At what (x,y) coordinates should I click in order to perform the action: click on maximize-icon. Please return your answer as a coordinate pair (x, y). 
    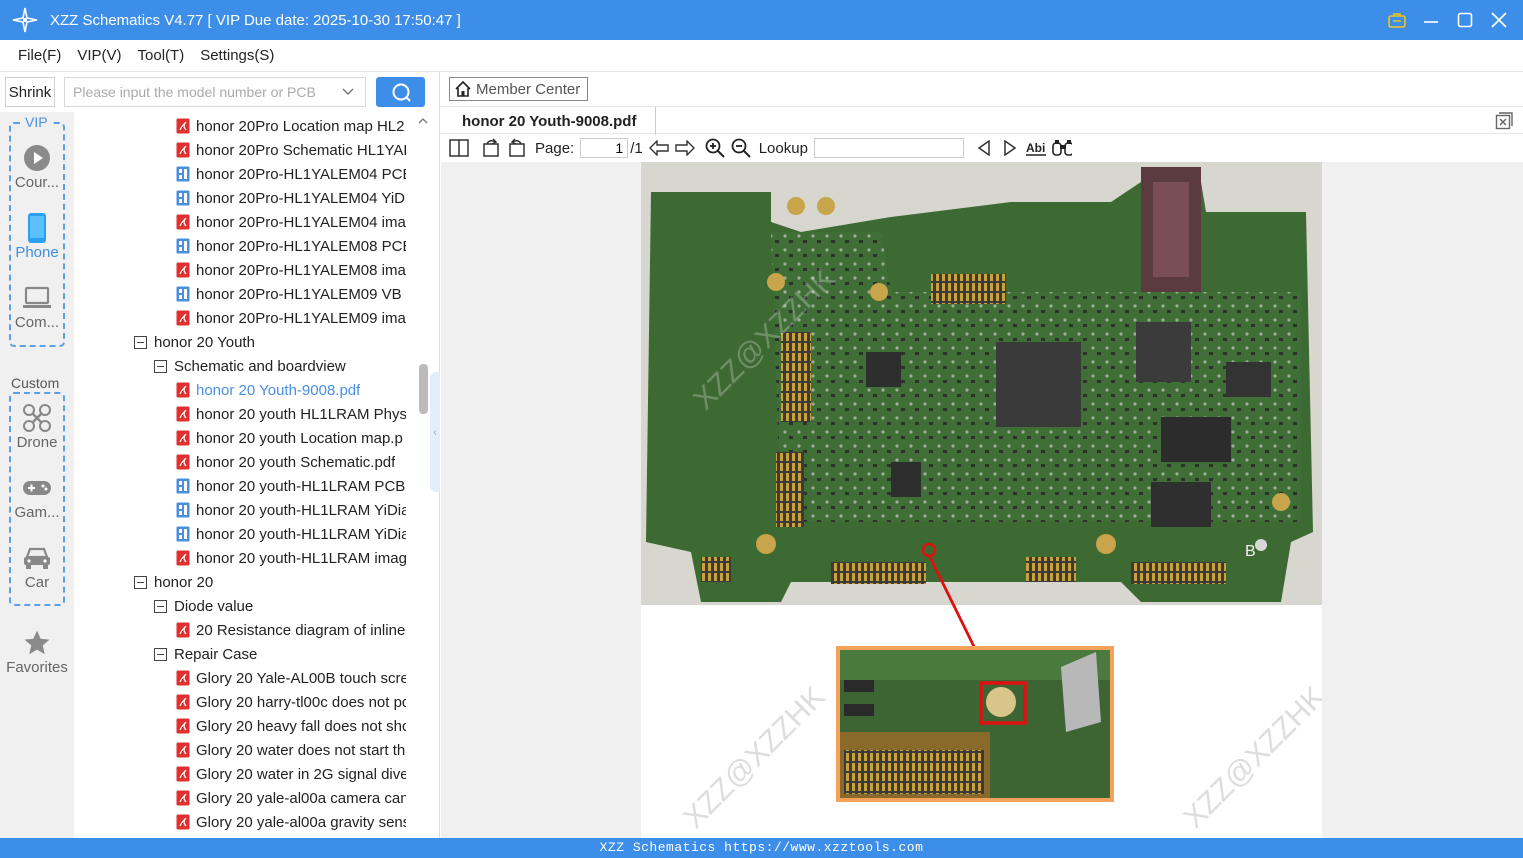
    Looking at the image, I should click on (1465, 20).